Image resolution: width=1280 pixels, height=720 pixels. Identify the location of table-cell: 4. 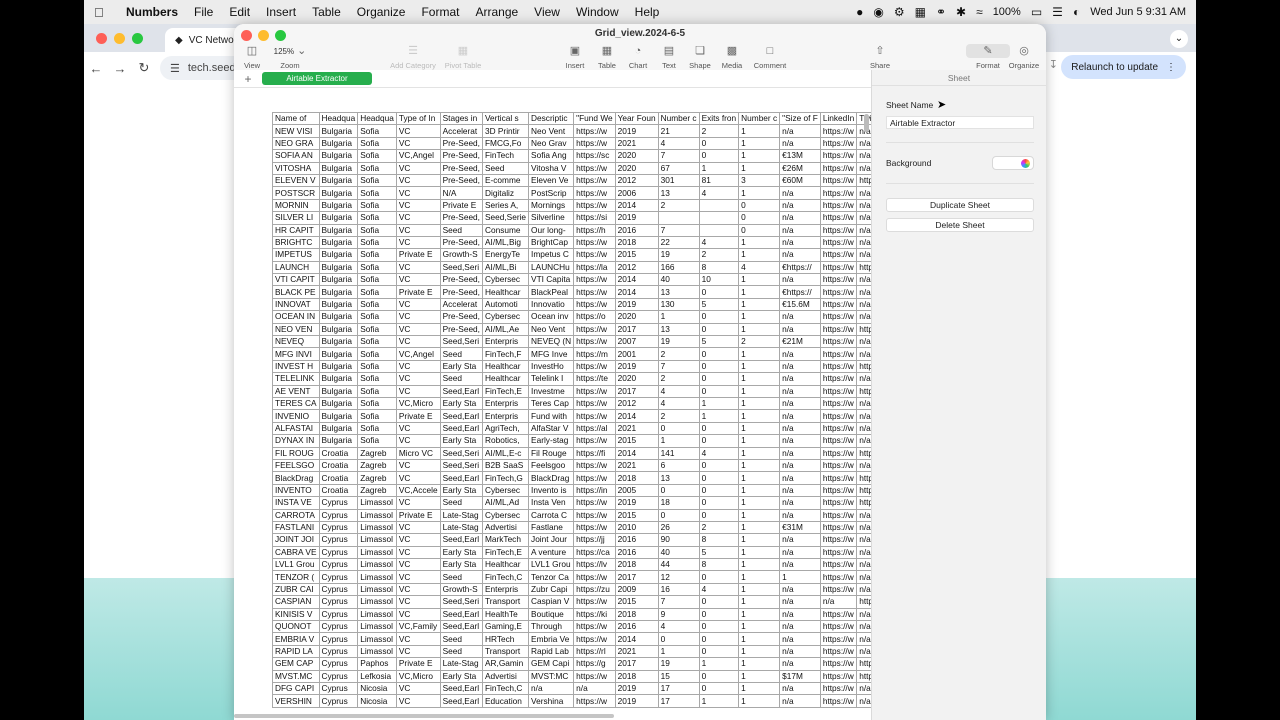
(678, 143).